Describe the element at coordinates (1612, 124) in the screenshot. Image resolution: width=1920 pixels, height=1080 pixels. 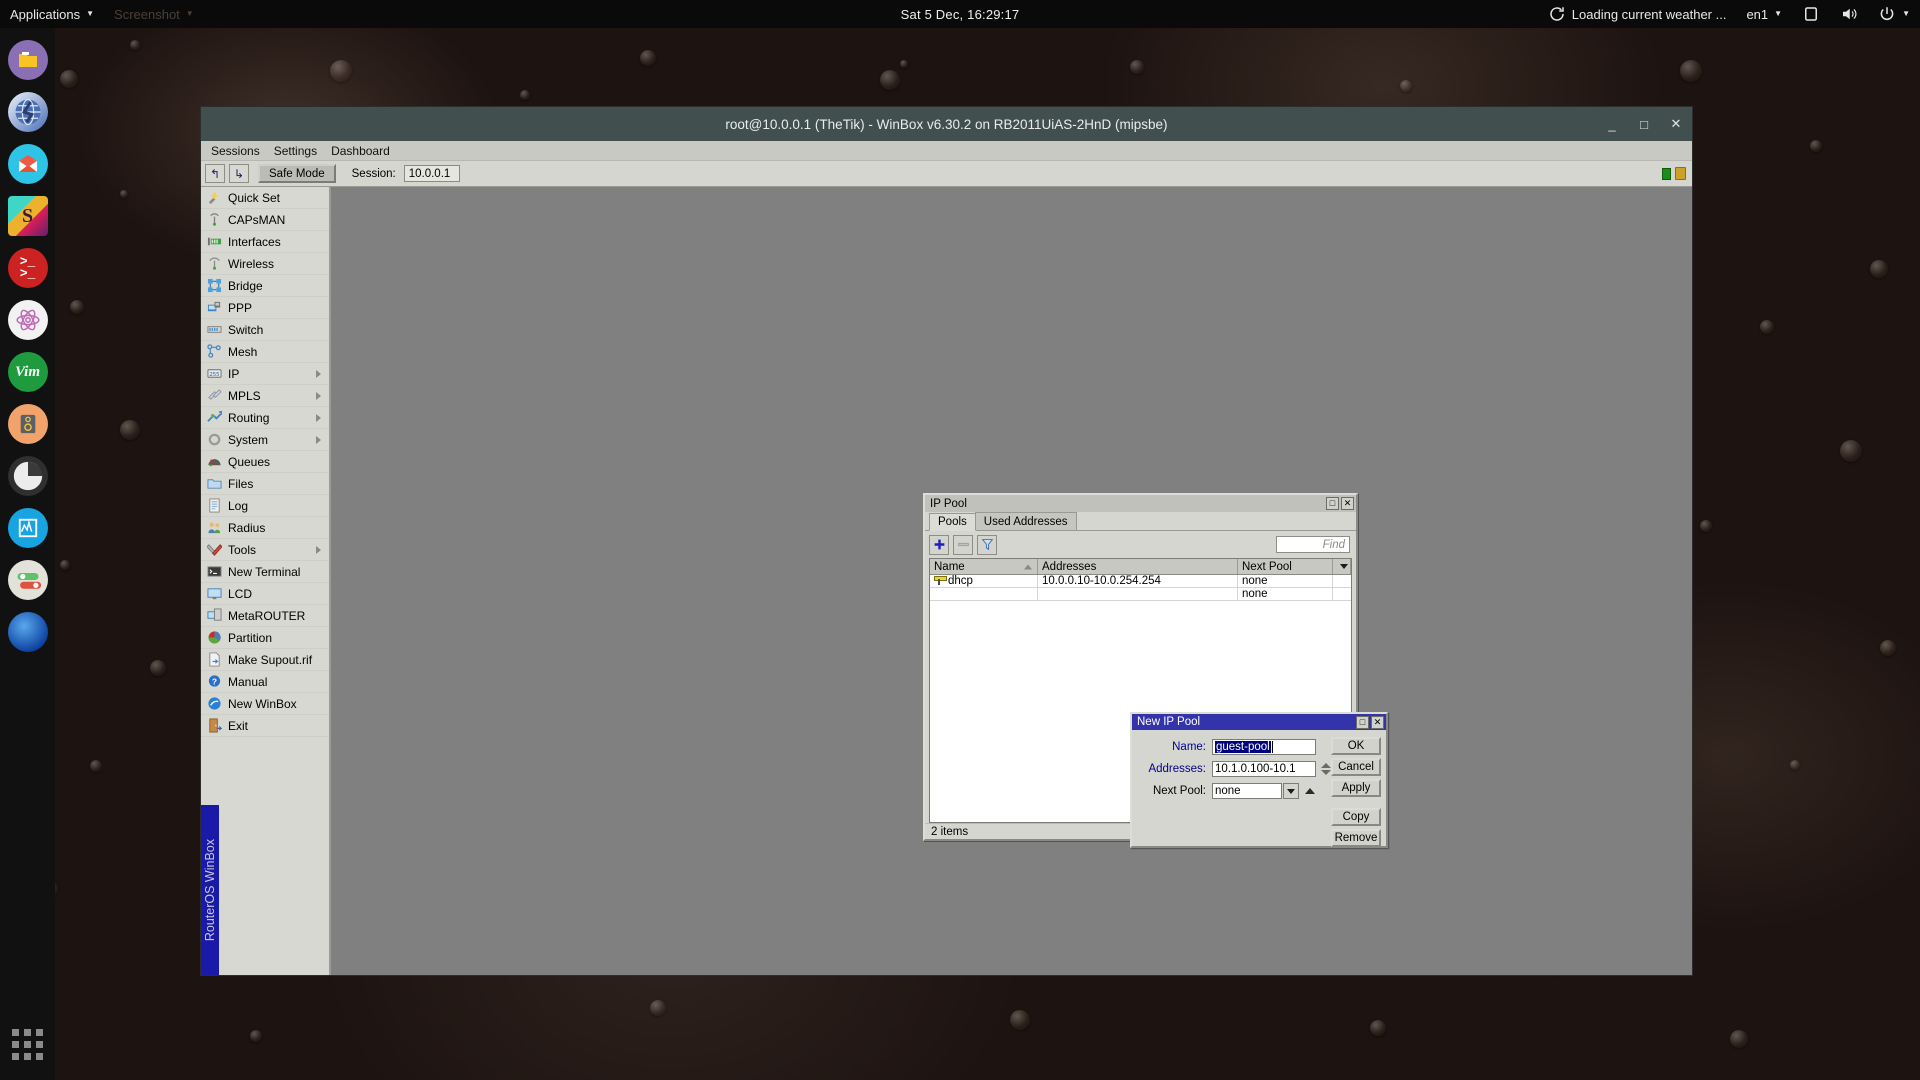
I see `minimize-button: _` at that location.